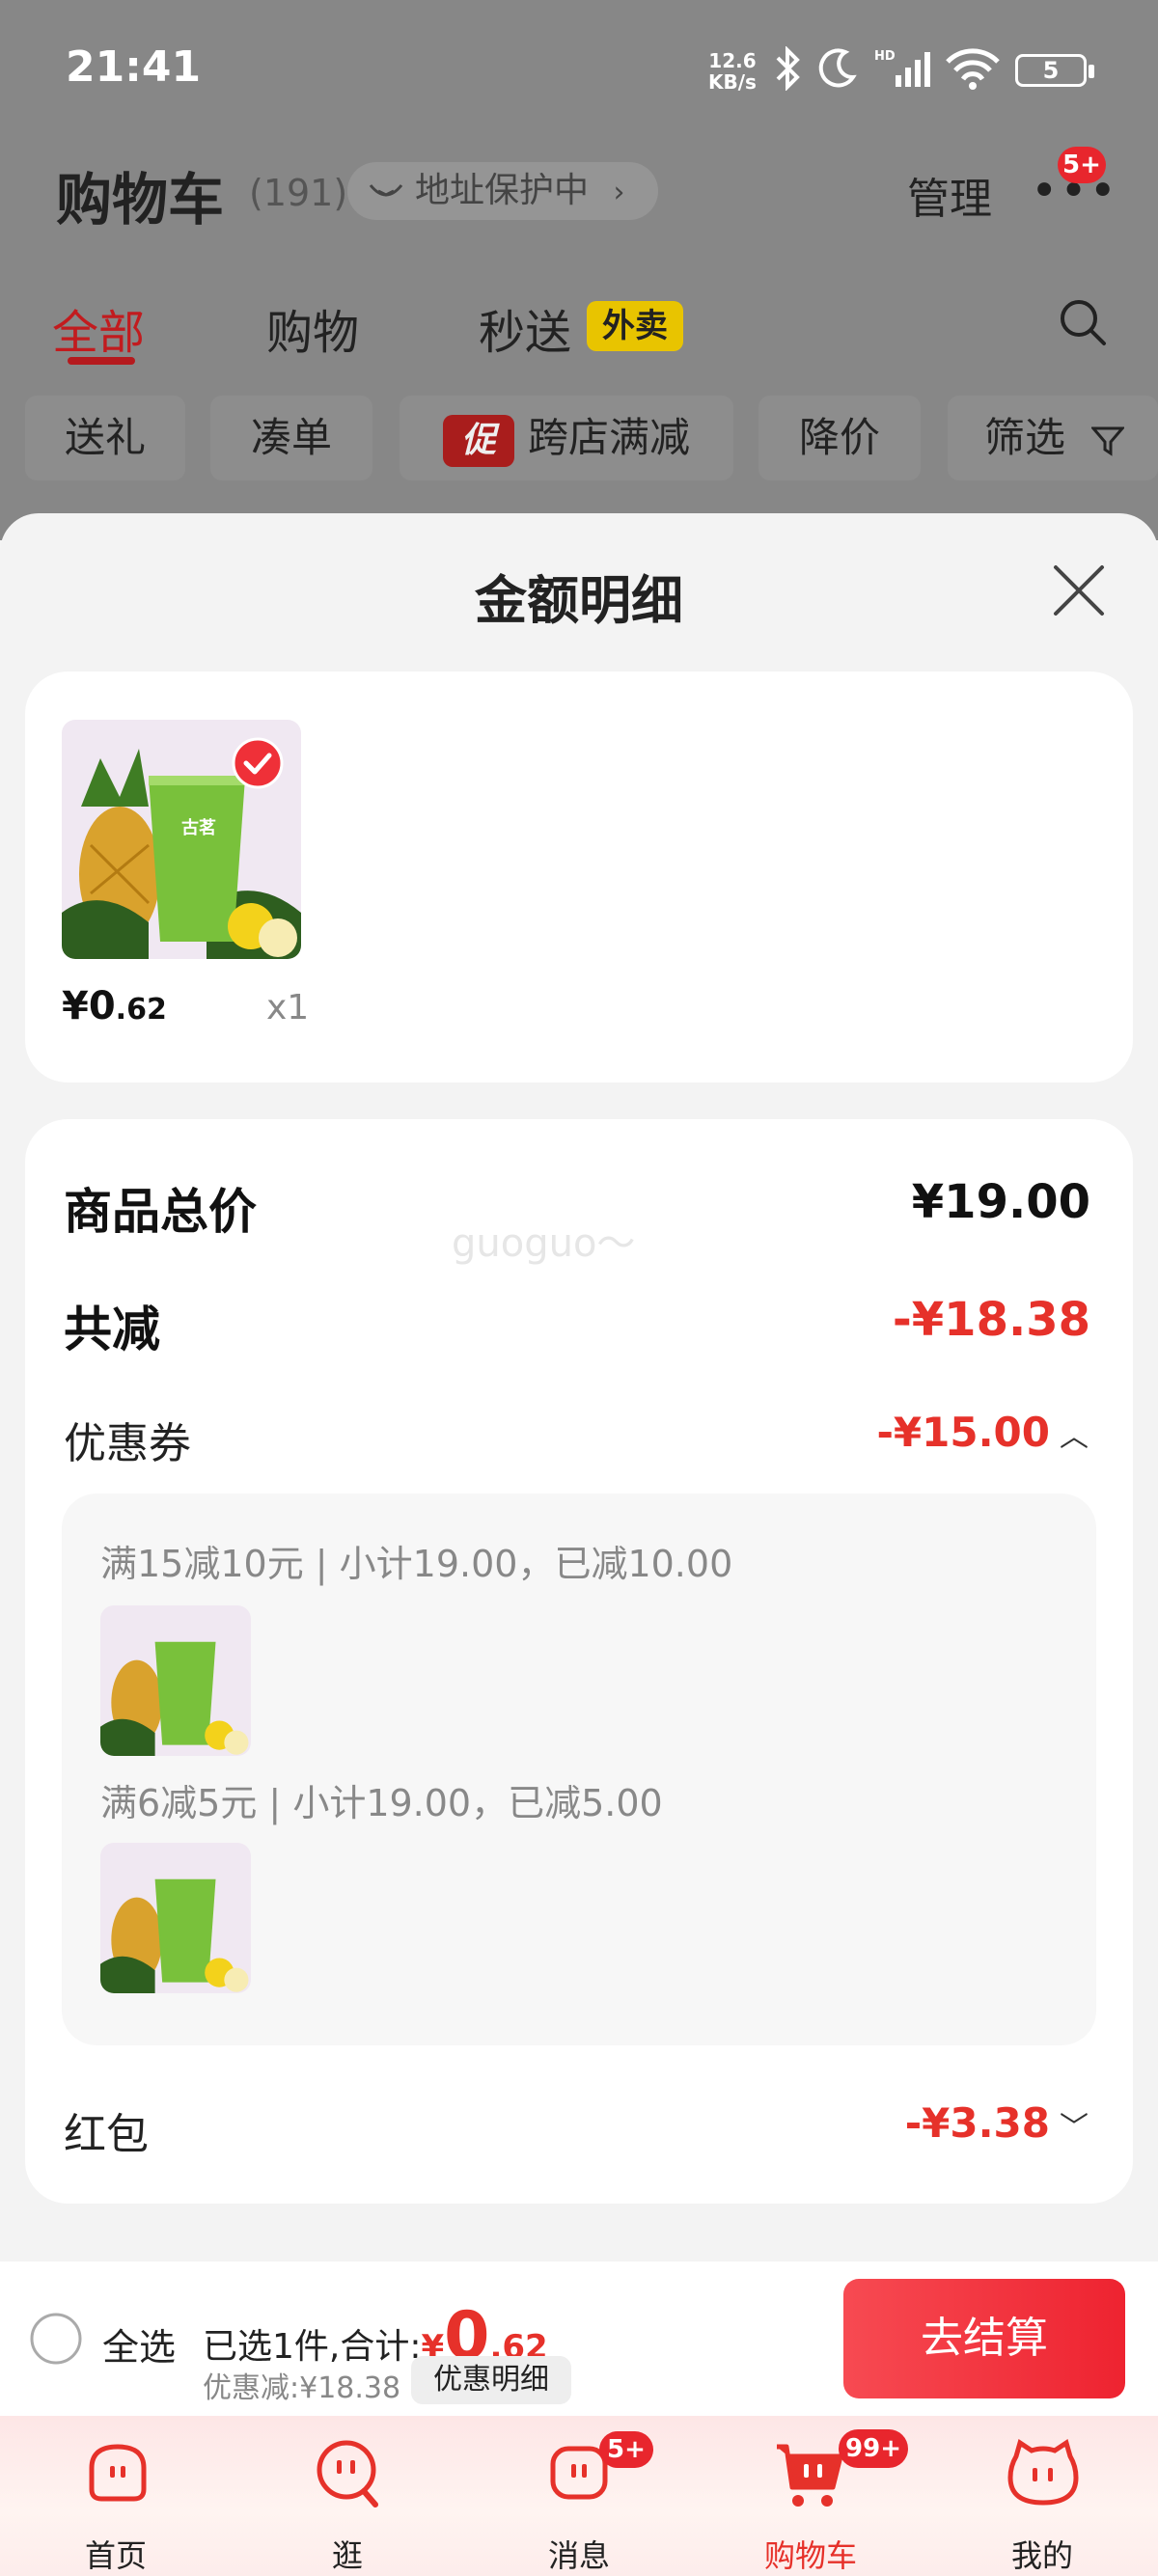 Image resolution: width=1158 pixels, height=2576 pixels. What do you see at coordinates (873, 2448) in the screenshot?
I see `cart-badge: 99+` at bounding box center [873, 2448].